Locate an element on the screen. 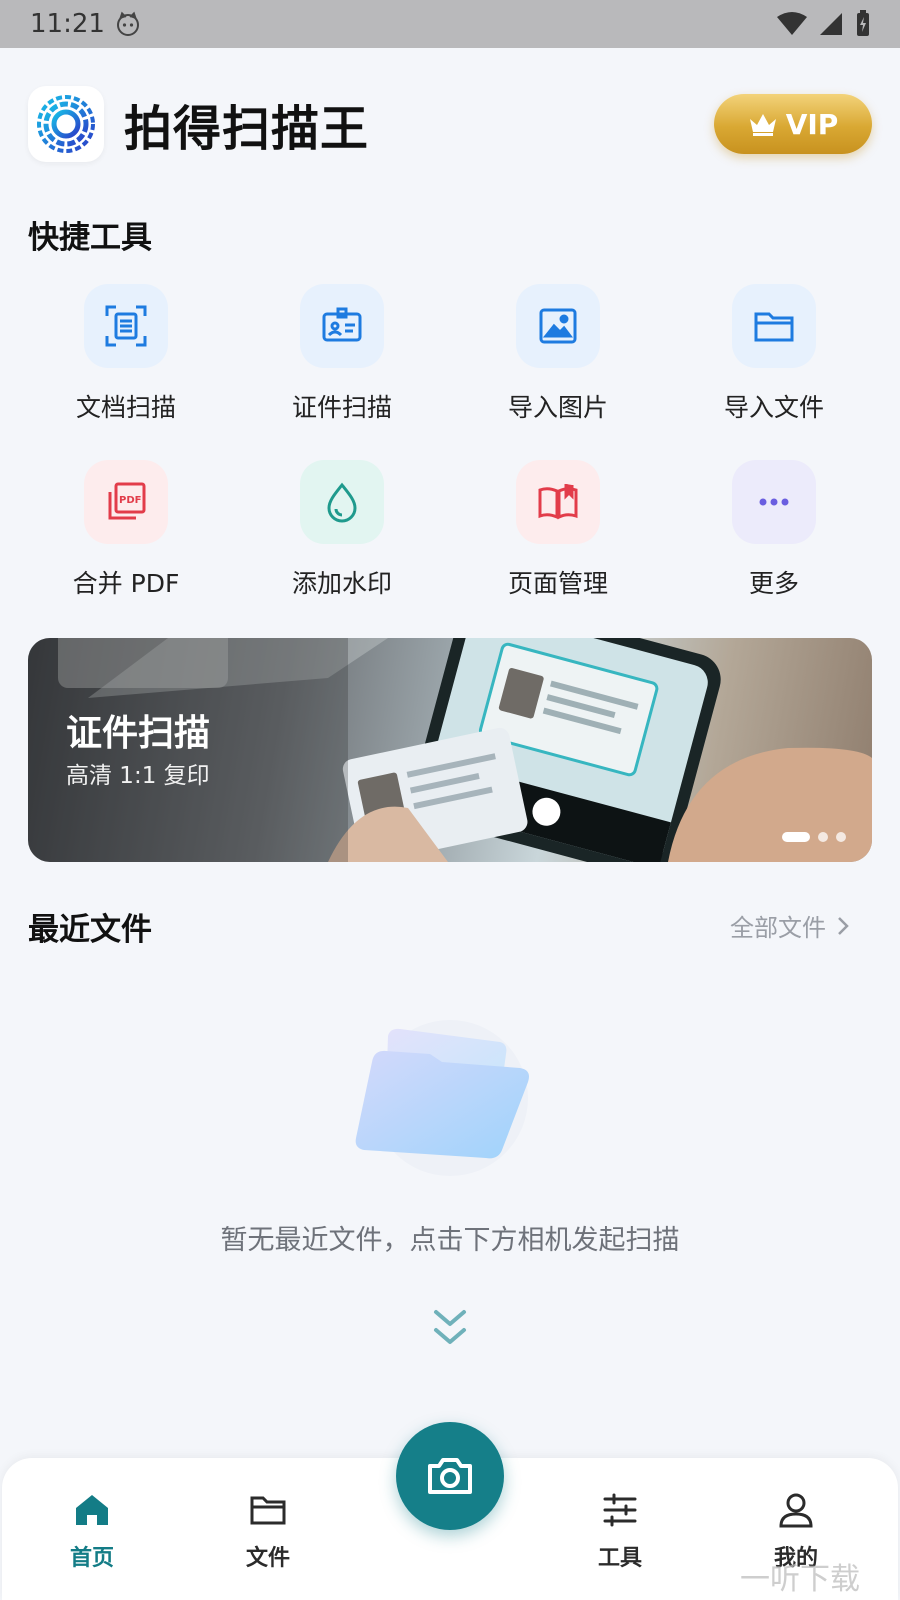 This screenshot has width=900, height=1600. nav-files: 文件 is located at coordinates (268, 1531).